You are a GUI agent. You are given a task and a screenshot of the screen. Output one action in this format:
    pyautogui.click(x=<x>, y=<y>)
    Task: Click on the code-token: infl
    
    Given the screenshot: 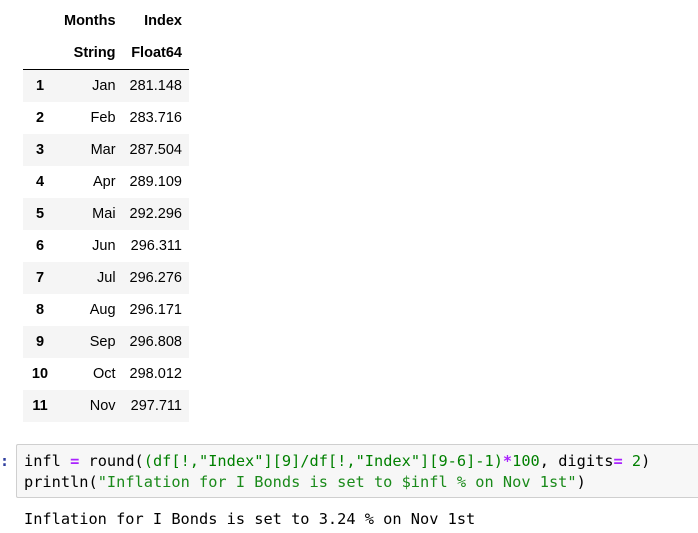 What is the action you would take?
    pyautogui.click(x=47, y=461)
    